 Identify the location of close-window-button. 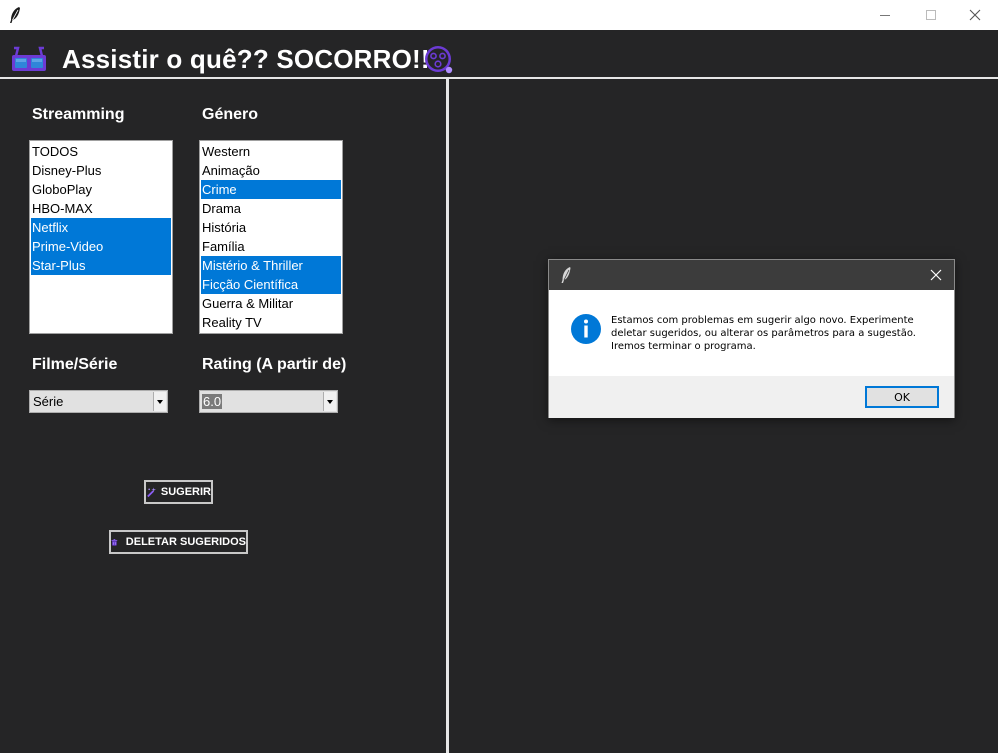
(975, 15).